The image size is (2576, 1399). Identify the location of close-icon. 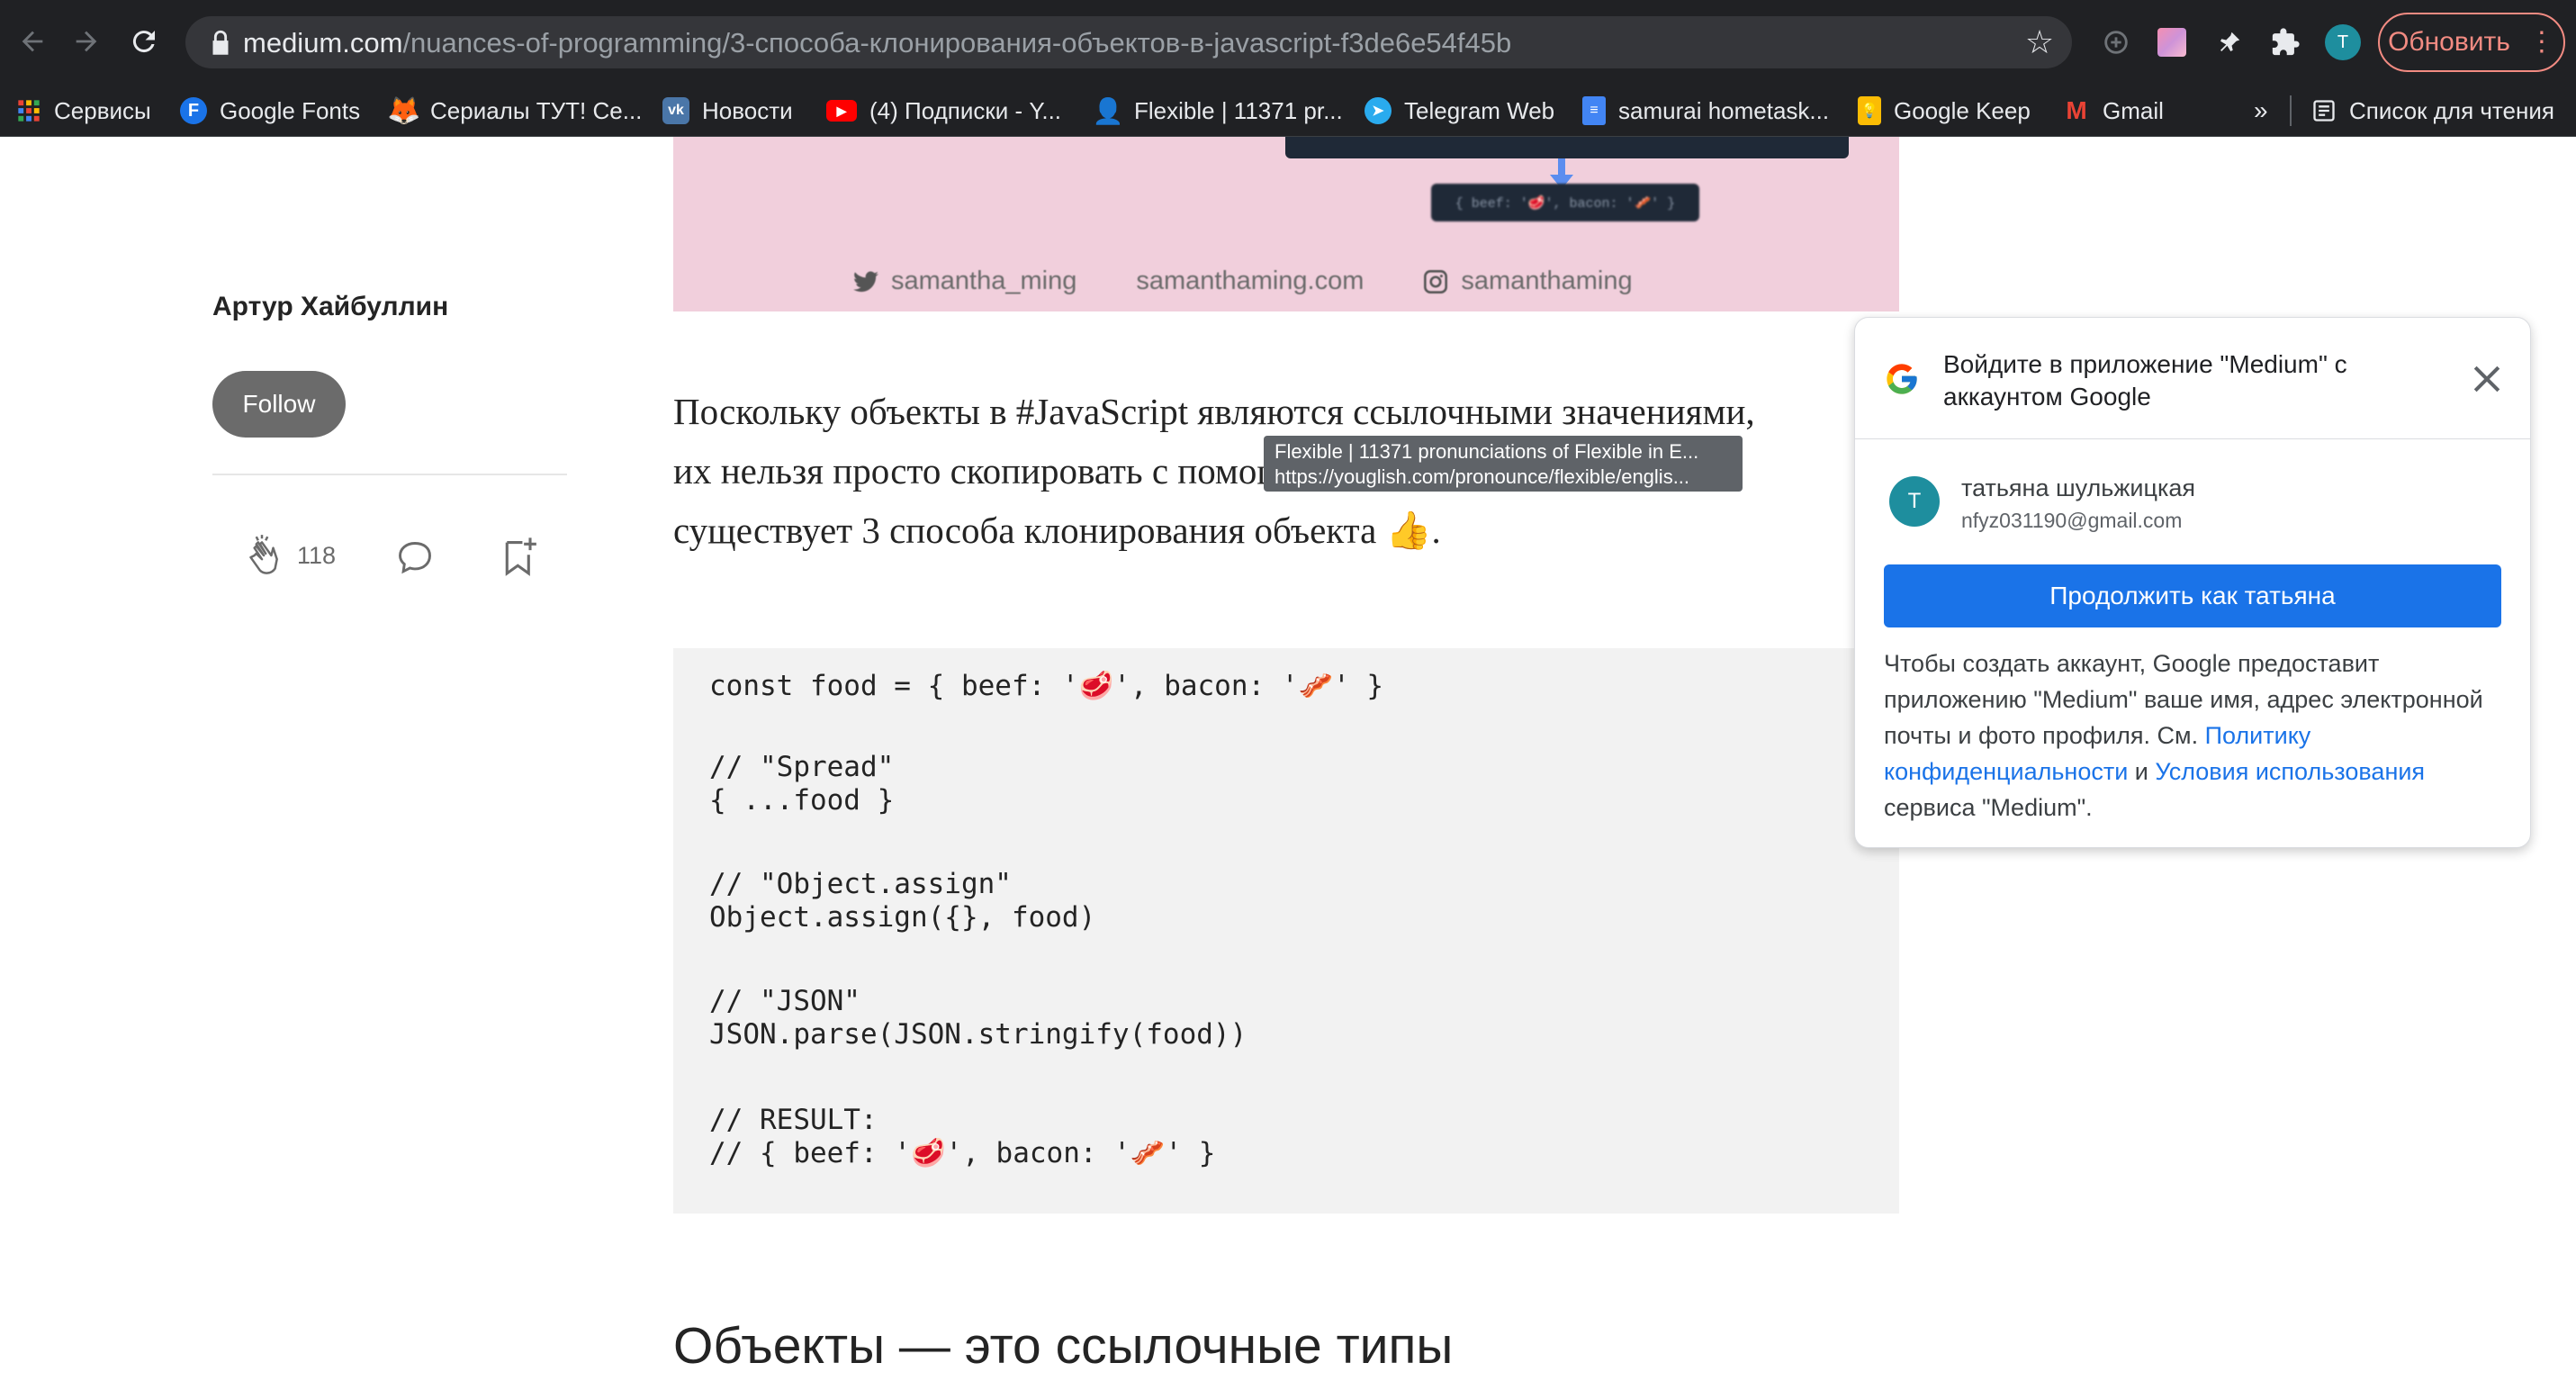
(2487, 379).